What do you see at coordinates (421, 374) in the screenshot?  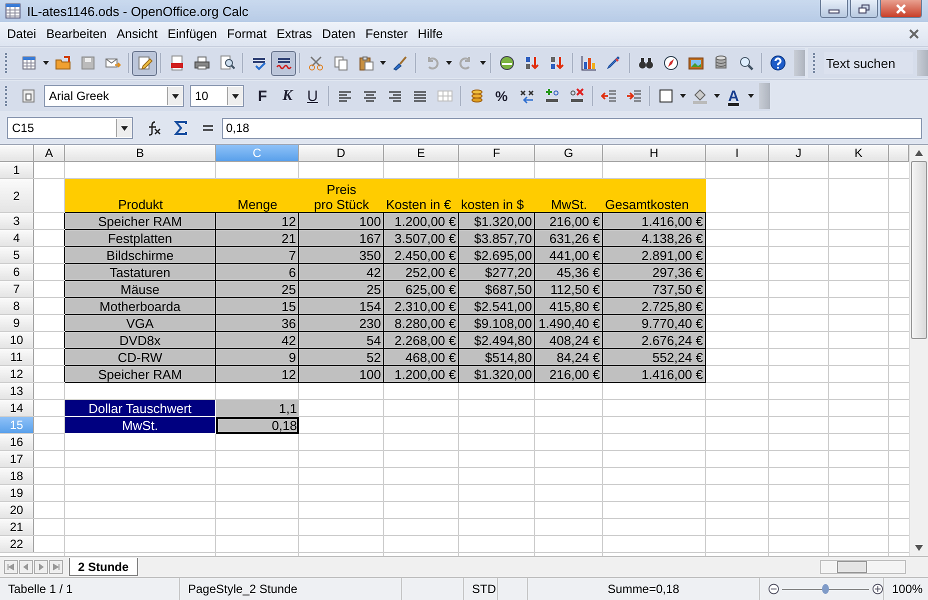 I see `table-cell: 1.200,00 €` at bounding box center [421, 374].